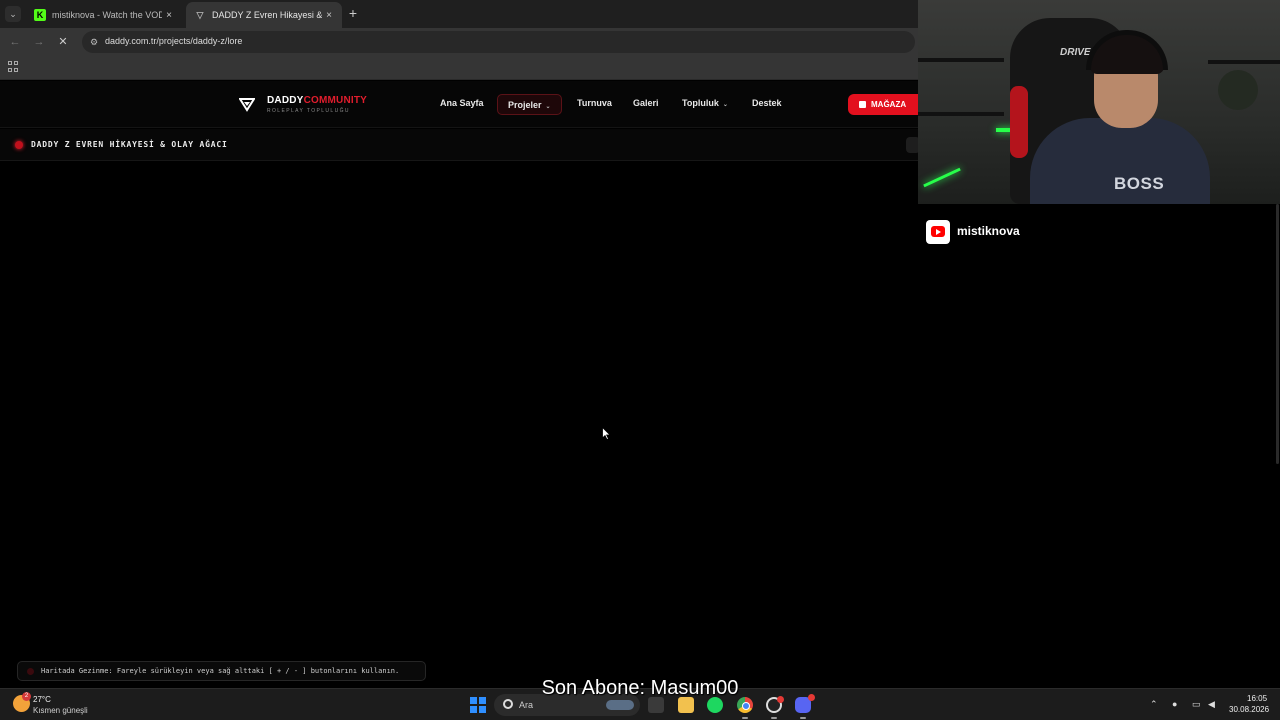 This screenshot has height=720, width=1280. What do you see at coordinates (459, 68) in the screenshot?
I see `bookmarks-bar` at bounding box center [459, 68].